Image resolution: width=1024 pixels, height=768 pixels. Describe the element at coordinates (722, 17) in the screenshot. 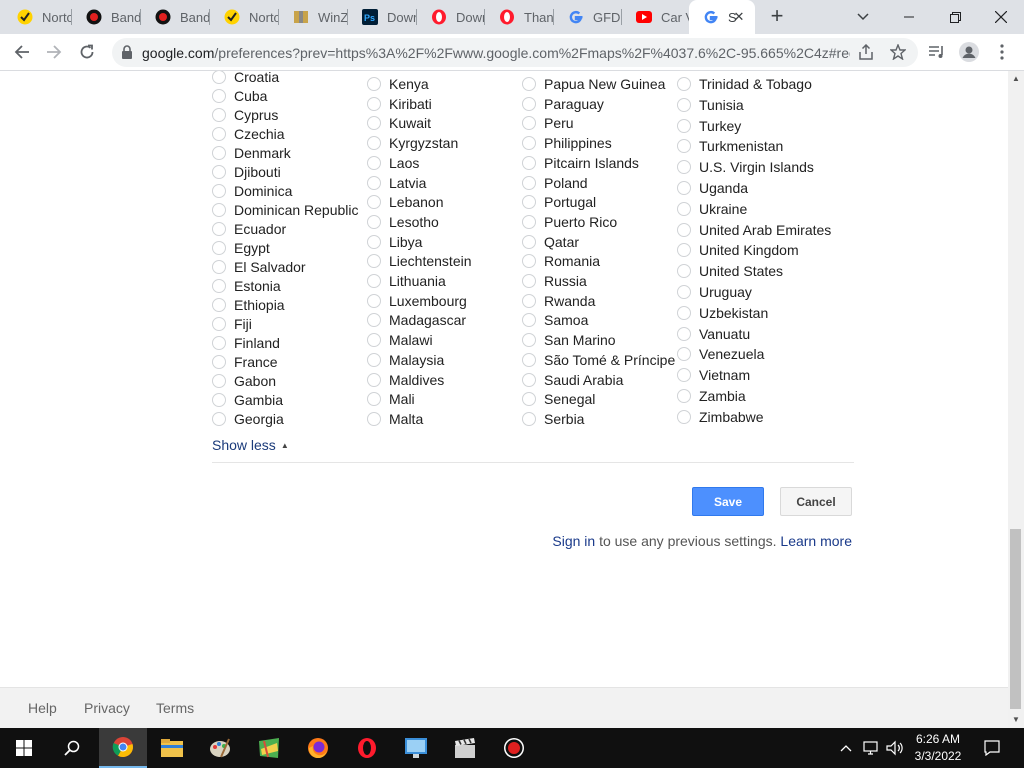

I see `tab-active: S ✕` at that location.